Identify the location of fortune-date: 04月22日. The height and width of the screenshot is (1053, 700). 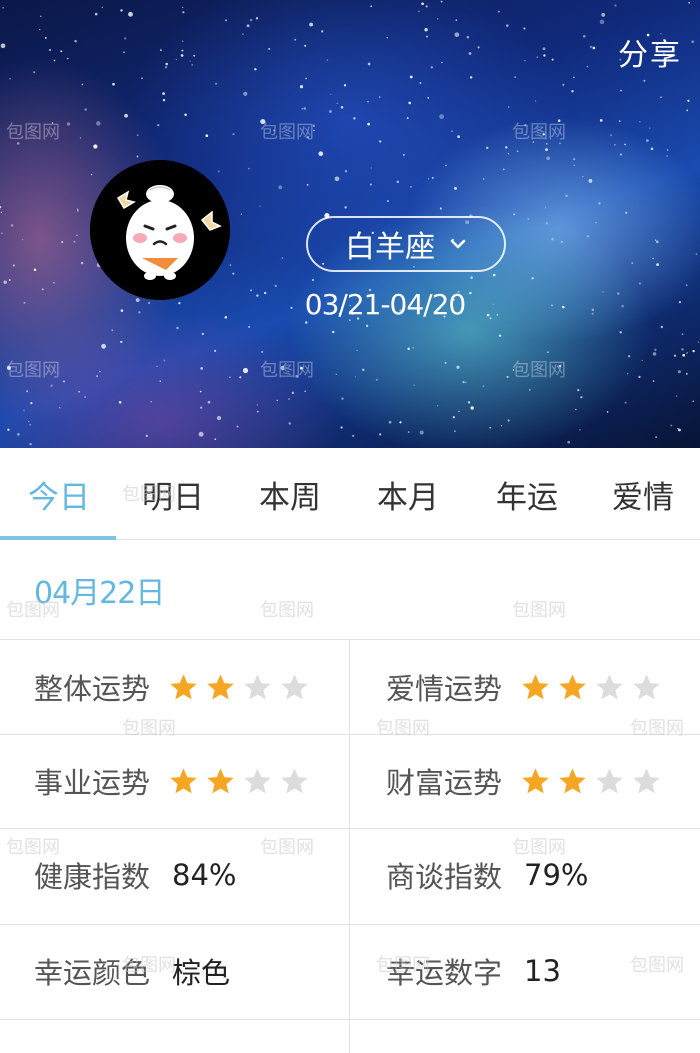
(99, 593).